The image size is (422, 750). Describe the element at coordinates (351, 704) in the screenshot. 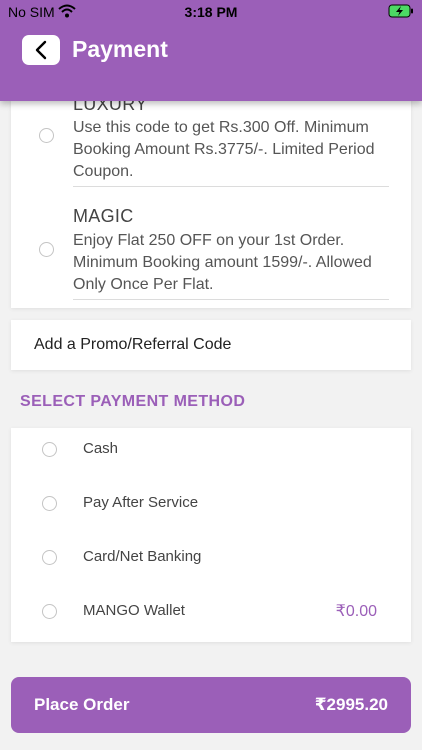

I see `order-total: ₹2995.20` at that location.